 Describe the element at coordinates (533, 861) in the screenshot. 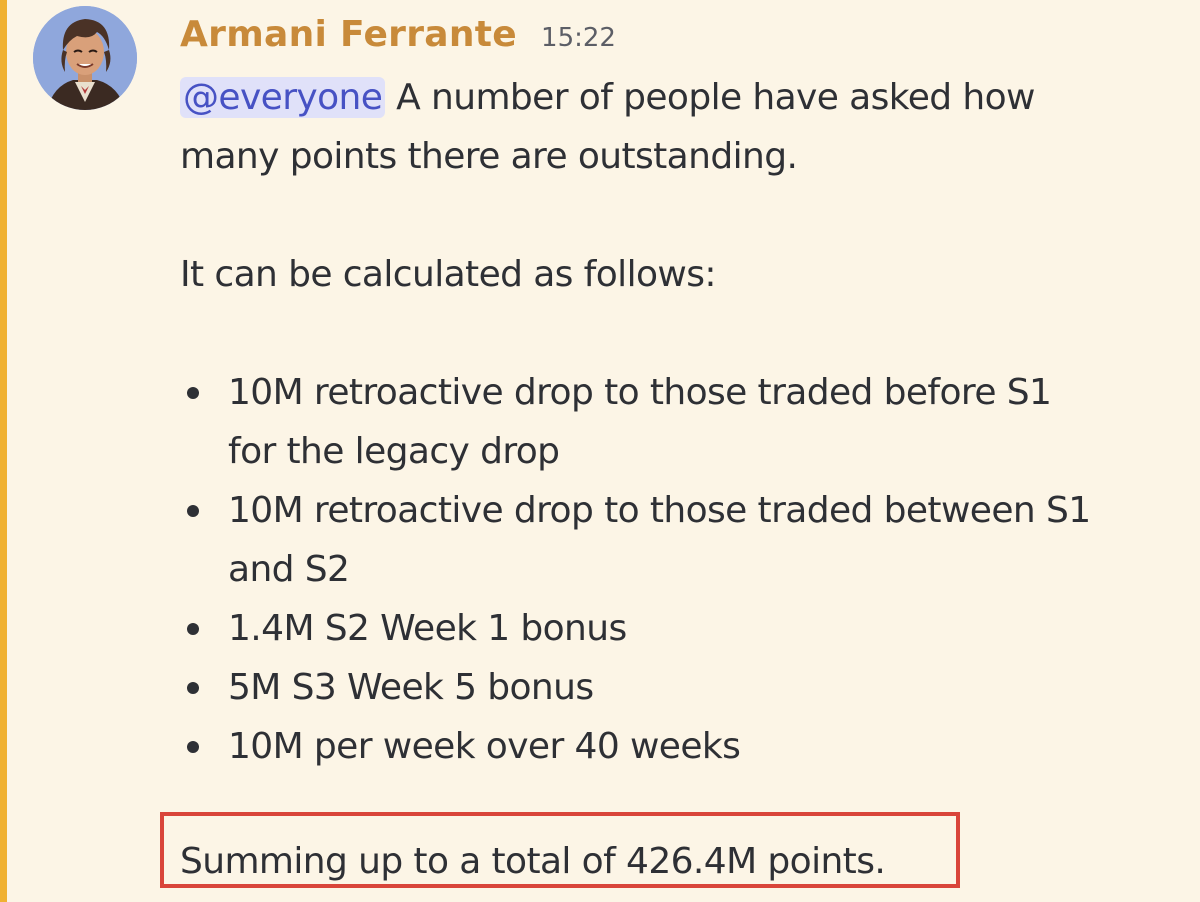

I see `summary-text: Summing up to a total of 426.4M points.` at that location.